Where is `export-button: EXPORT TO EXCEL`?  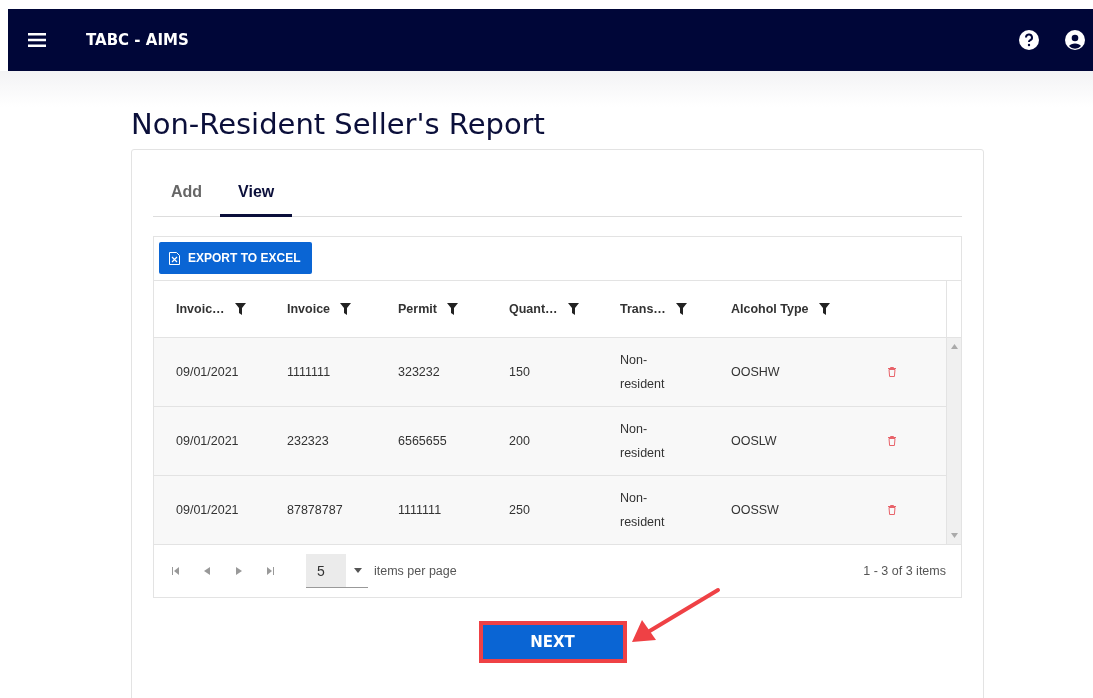
export-button: EXPORT TO EXCEL is located at coordinates (236, 258).